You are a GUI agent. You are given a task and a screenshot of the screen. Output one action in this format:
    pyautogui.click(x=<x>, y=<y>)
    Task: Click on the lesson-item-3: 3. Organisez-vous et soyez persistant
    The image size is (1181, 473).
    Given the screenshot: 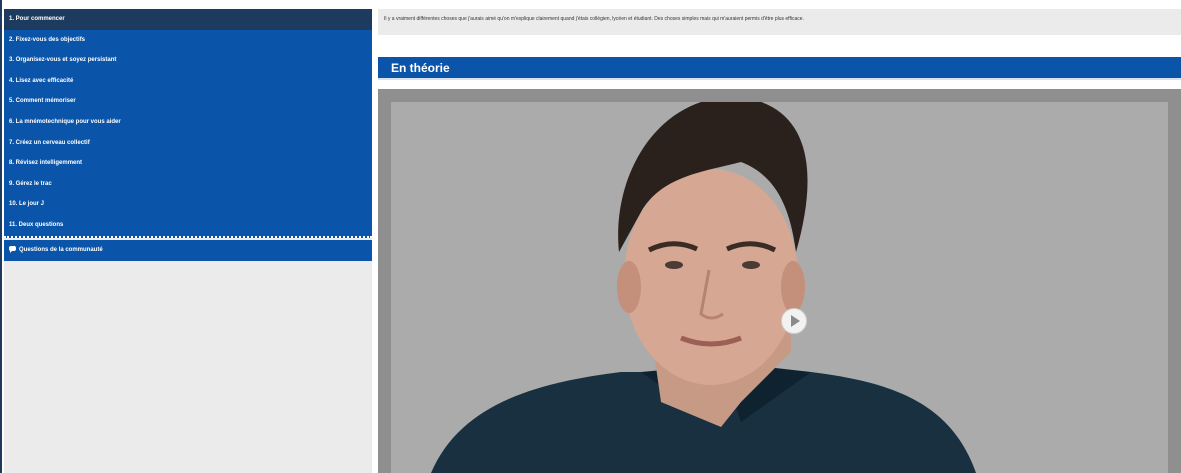 What is the action you would take?
    pyautogui.click(x=188, y=60)
    